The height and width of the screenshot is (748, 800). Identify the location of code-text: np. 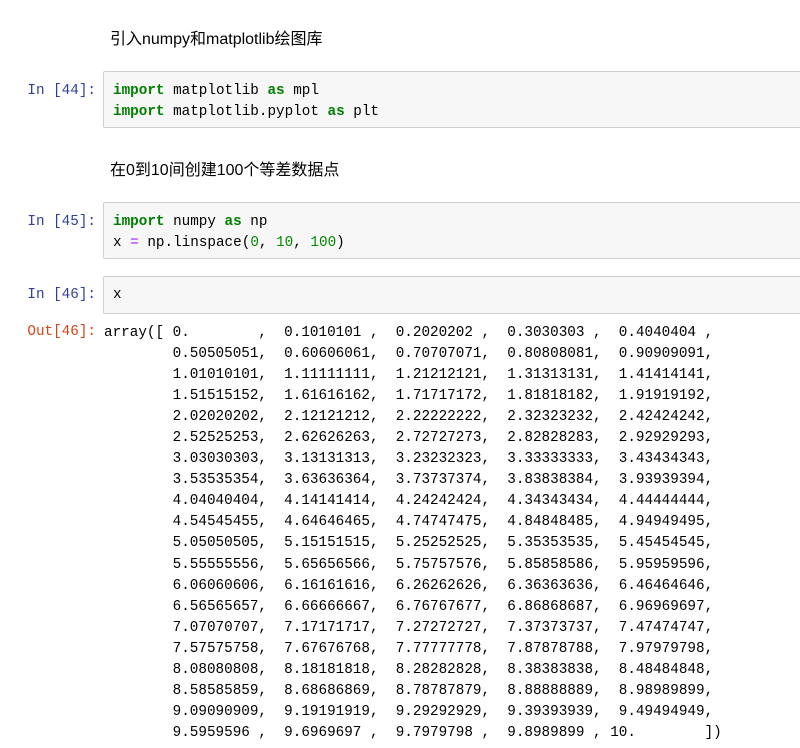
(254, 222).